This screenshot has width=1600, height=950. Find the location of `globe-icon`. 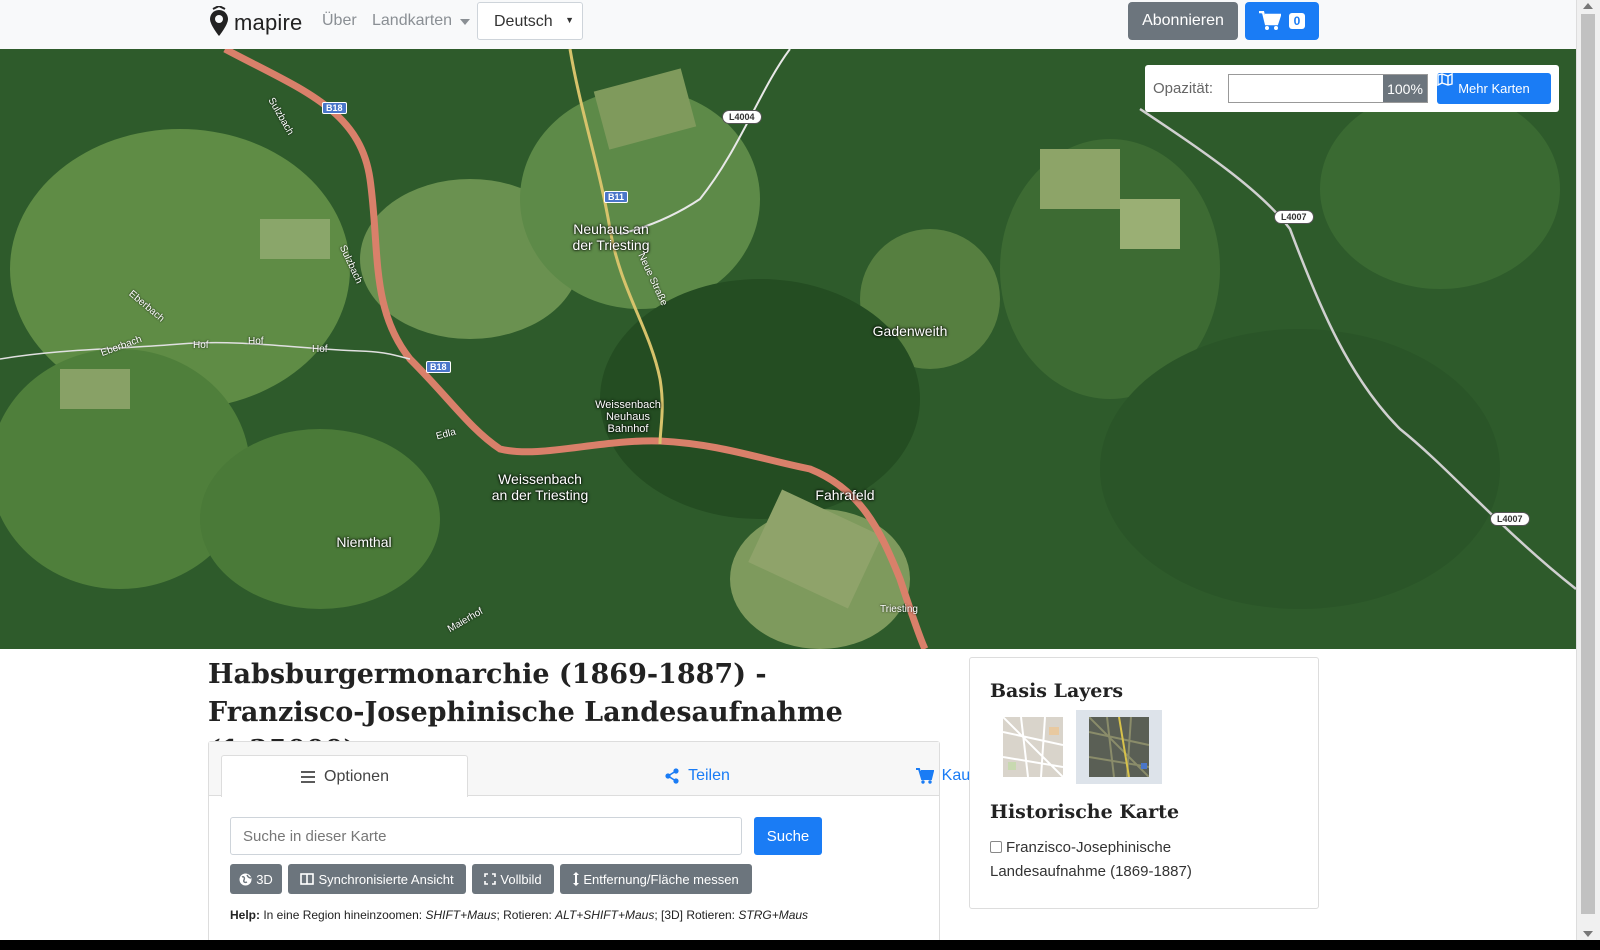

globe-icon is located at coordinates (245, 879).